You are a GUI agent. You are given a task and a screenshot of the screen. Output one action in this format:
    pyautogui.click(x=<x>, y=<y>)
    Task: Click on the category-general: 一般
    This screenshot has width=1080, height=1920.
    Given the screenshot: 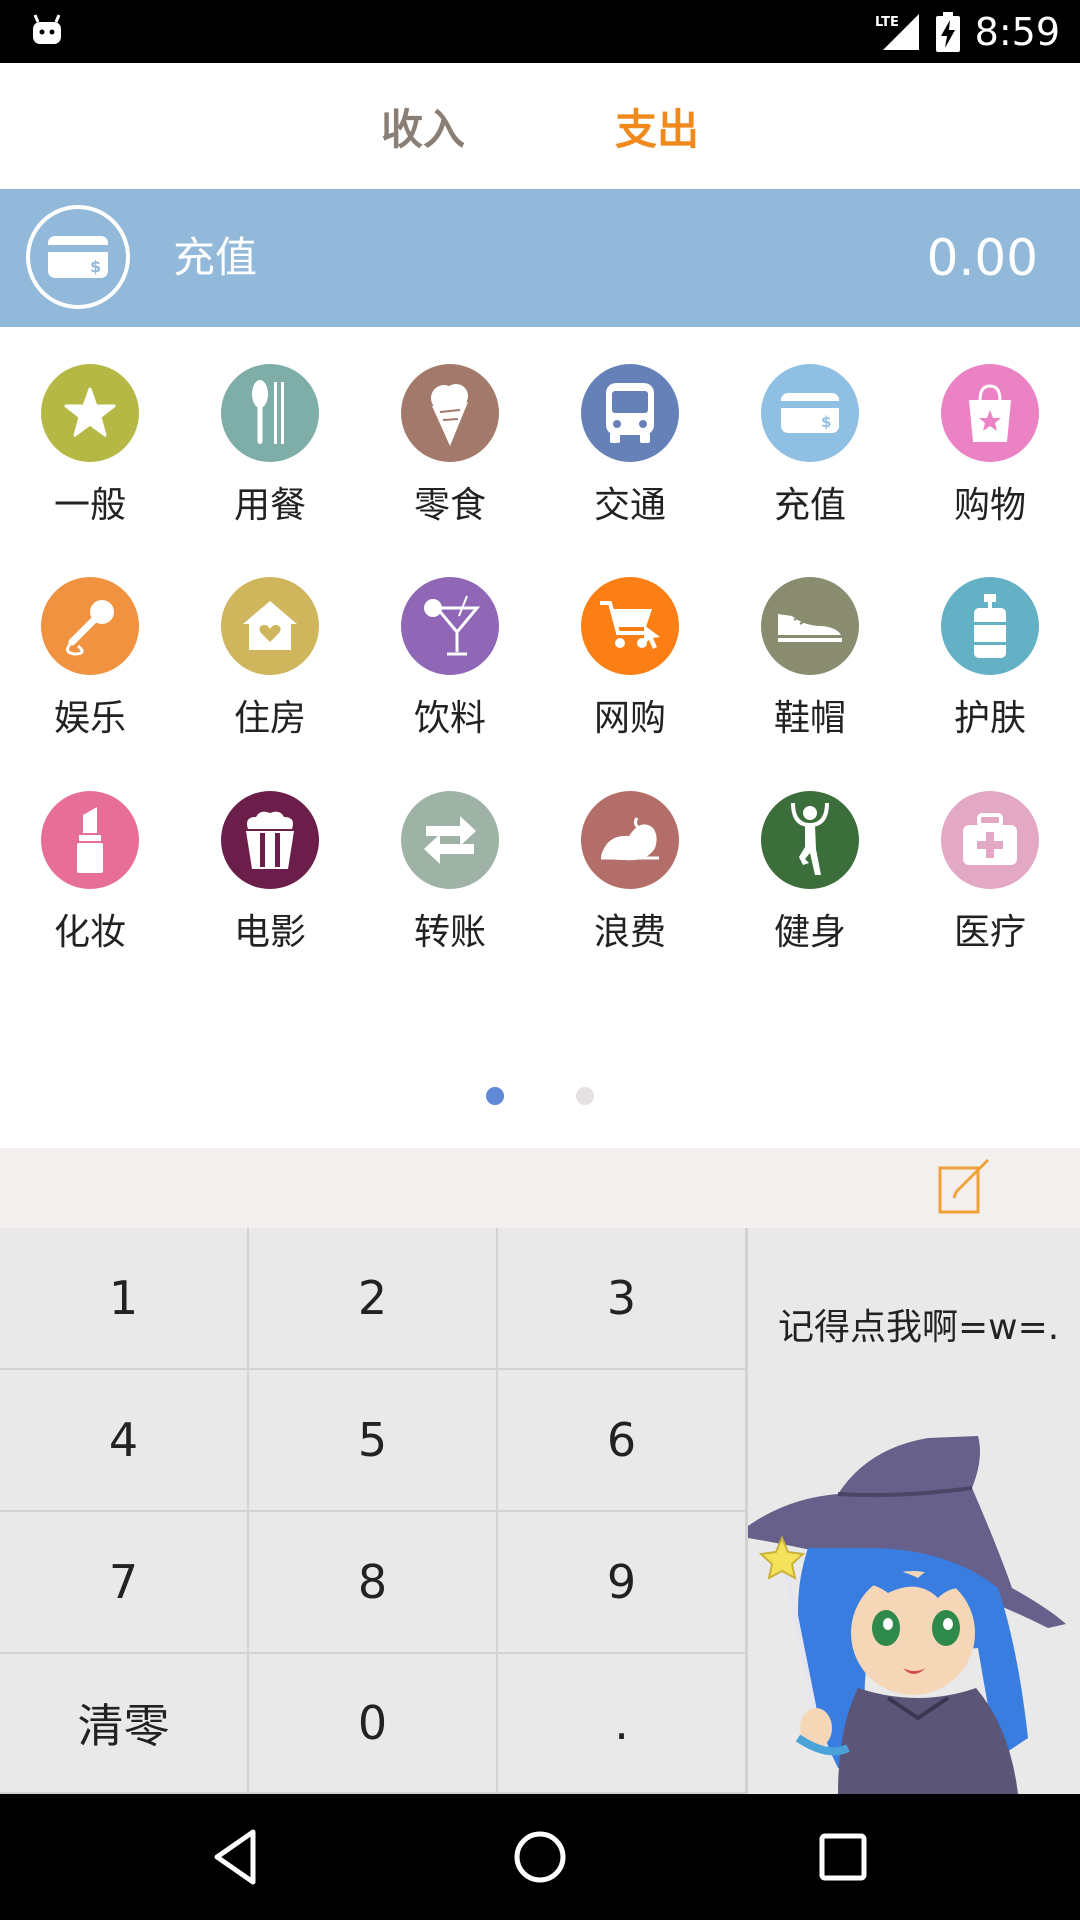 What is the action you would take?
    pyautogui.click(x=90, y=426)
    